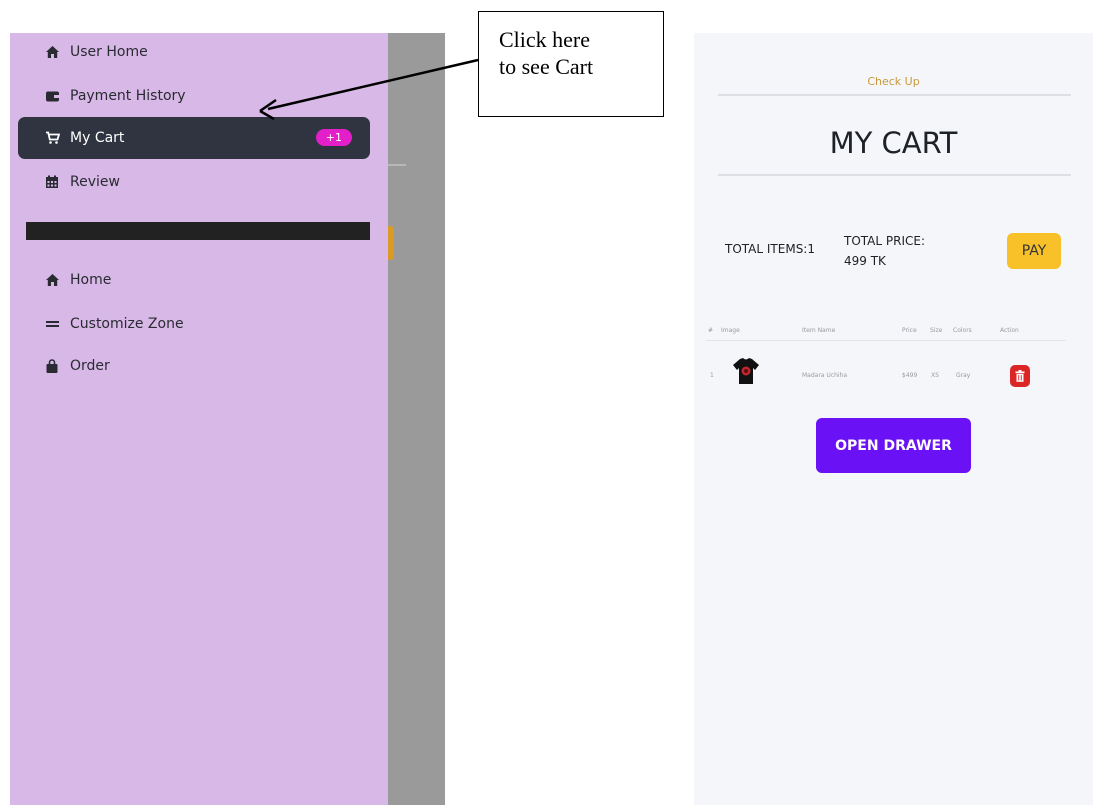  Describe the element at coordinates (52, 138) in the screenshot. I see `cart-icon` at that location.